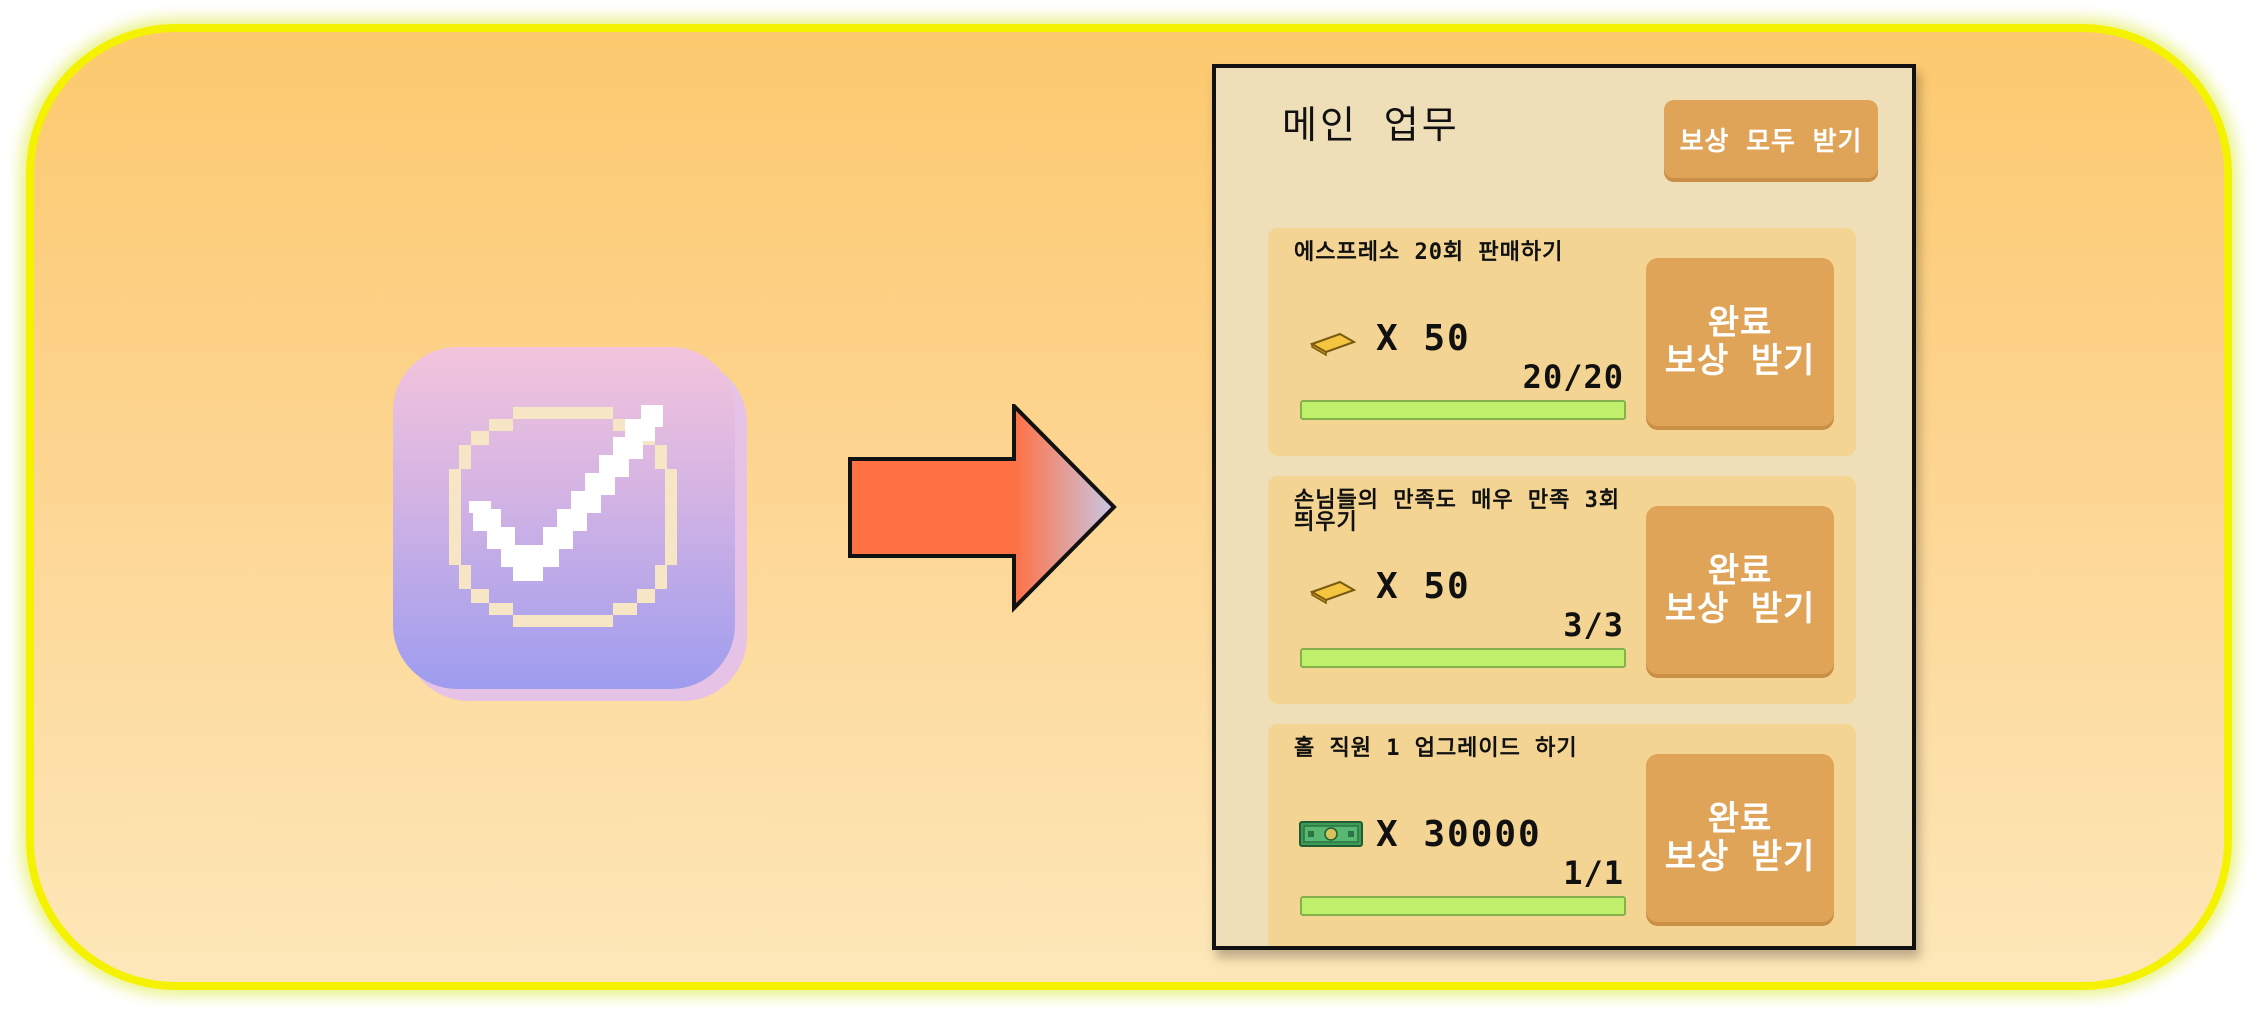  What do you see at coordinates (1562, 342) in the screenshot?
I see `quest-card: 에스프레소 20회 판매하기 X 50 20/20 완료 보상 받기` at bounding box center [1562, 342].